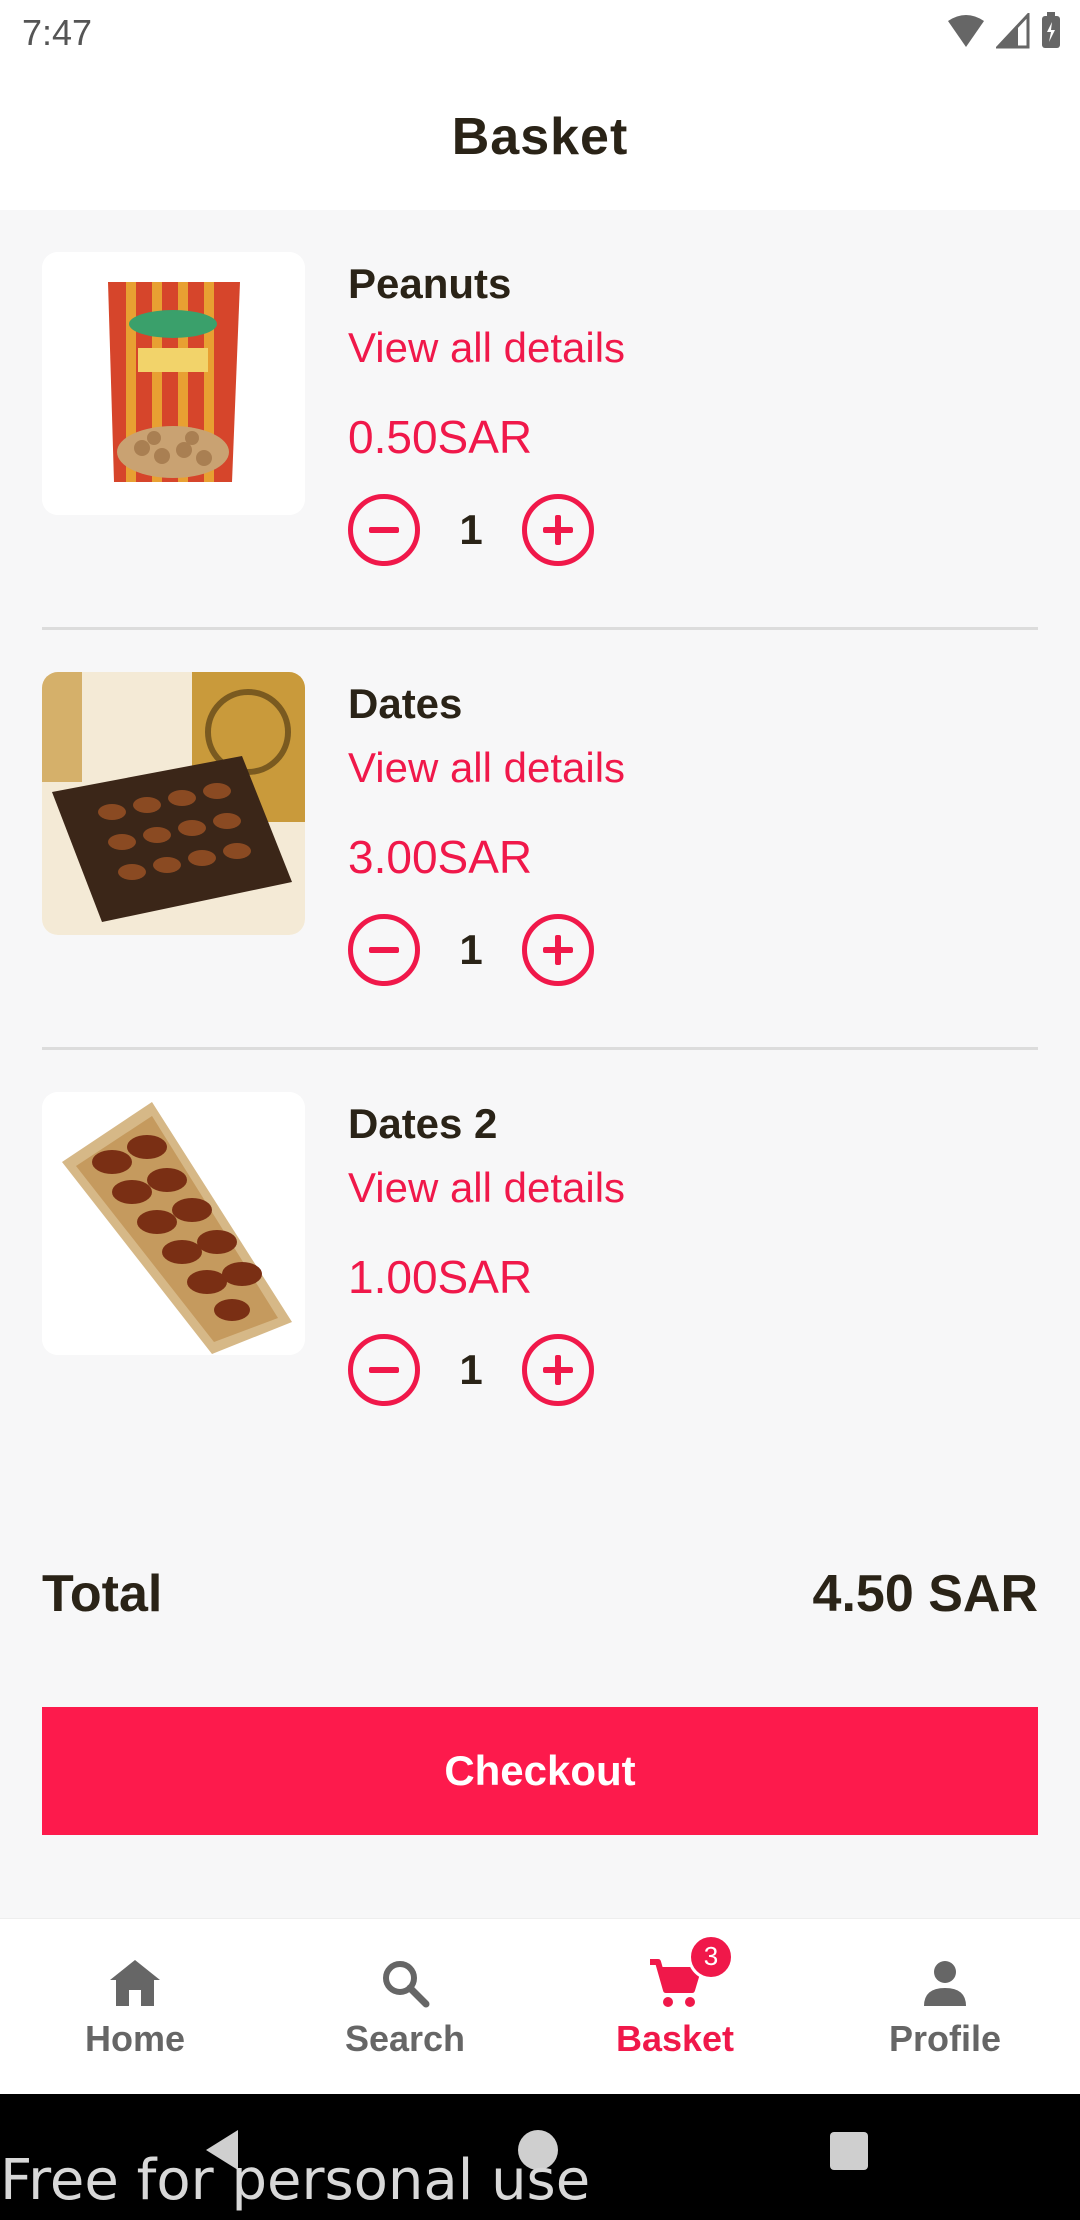  Describe the element at coordinates (102, 1594) in the screenshot. I see `total-label: Total` at that location.